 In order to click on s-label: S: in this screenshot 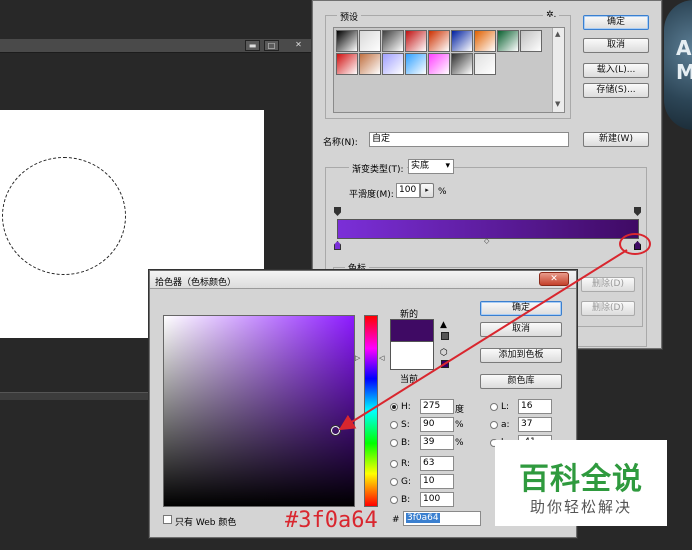, I will do `click(405, 425)`.